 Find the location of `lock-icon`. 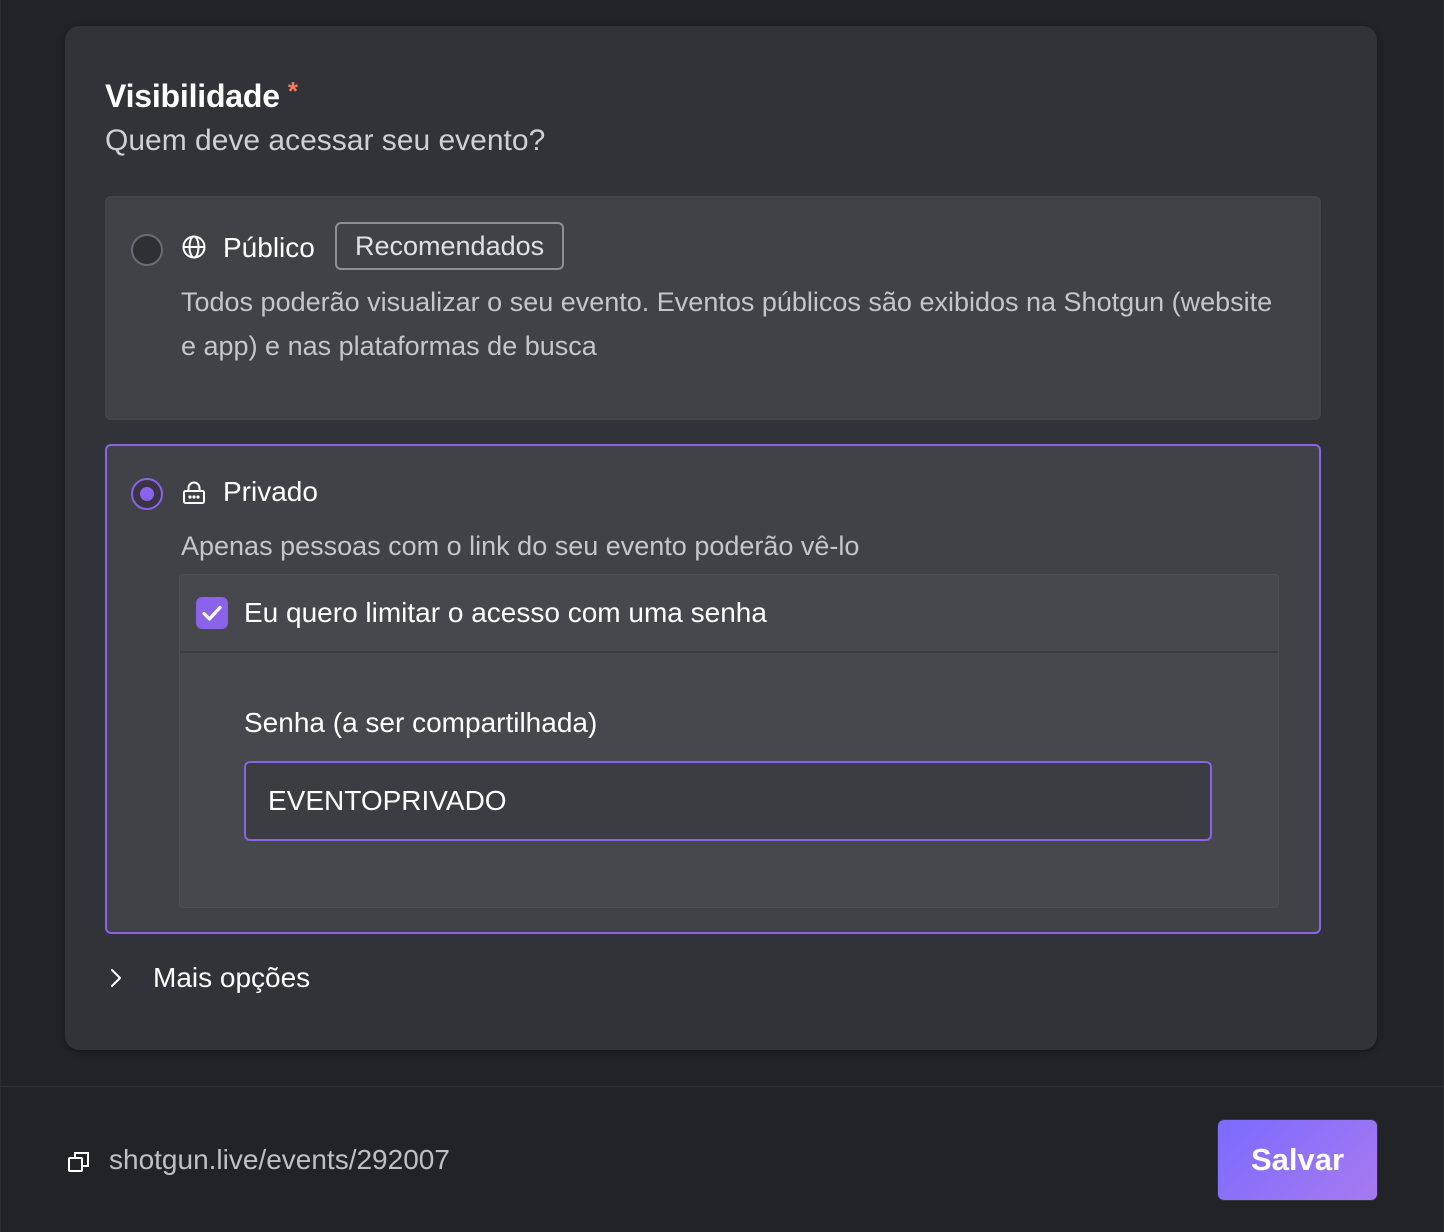

lock-icon is located at coordinates (194, 493).